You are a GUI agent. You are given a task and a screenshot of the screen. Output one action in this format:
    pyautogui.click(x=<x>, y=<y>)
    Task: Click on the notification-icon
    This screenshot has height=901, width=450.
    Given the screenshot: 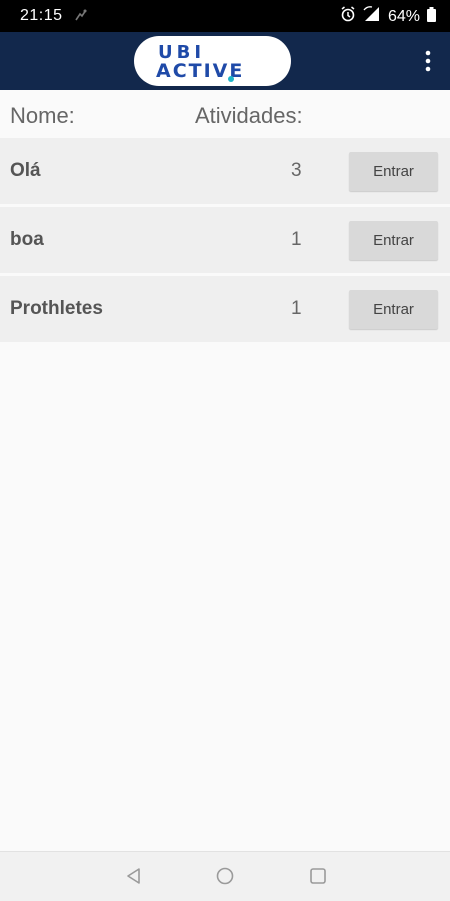 What is the action you would take?
    pyautogui.click(x=81, y=17)
    